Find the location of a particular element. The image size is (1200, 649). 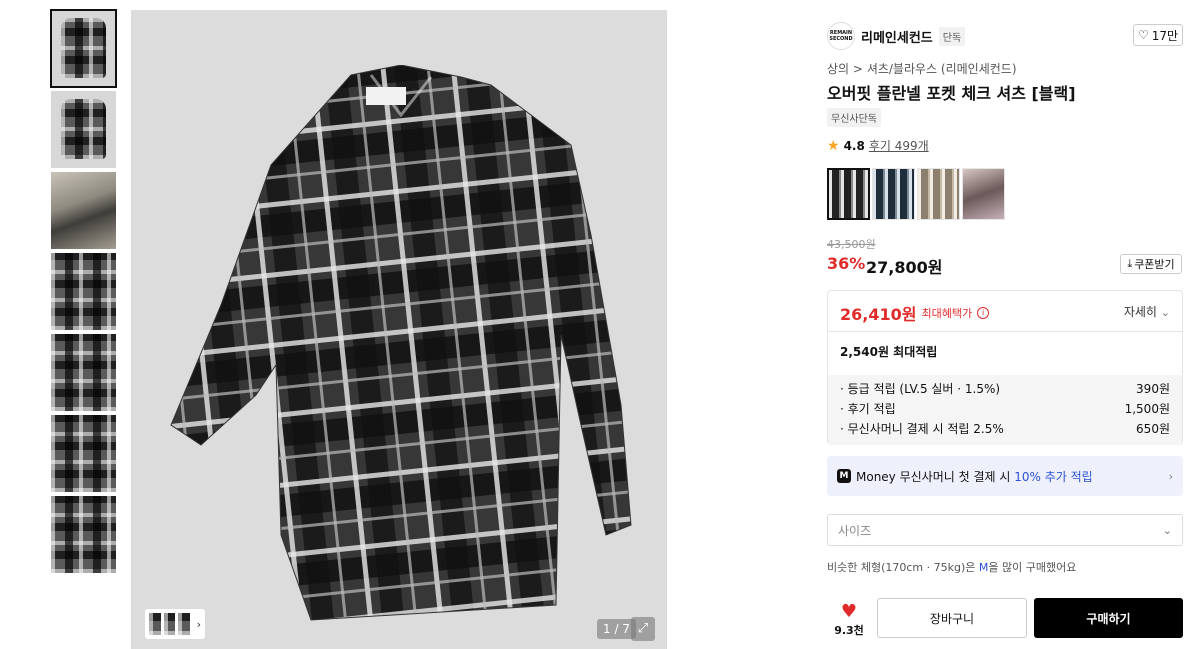

brand-name: 리메인세컨드 is located at coordinates (897, 36).